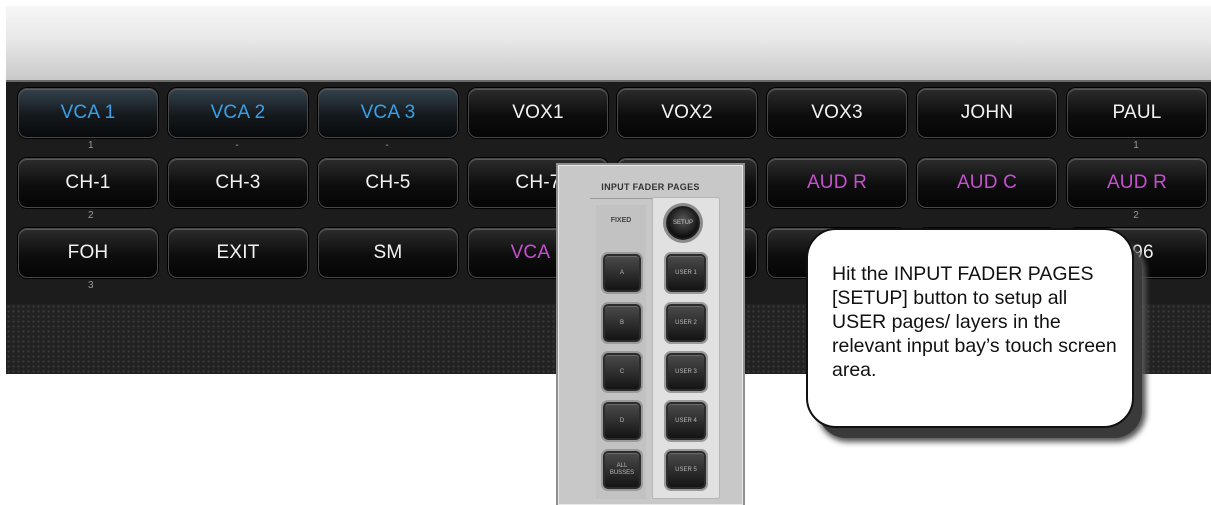  I want to click on strip-key-number-r3-c3, so click(387, 286).